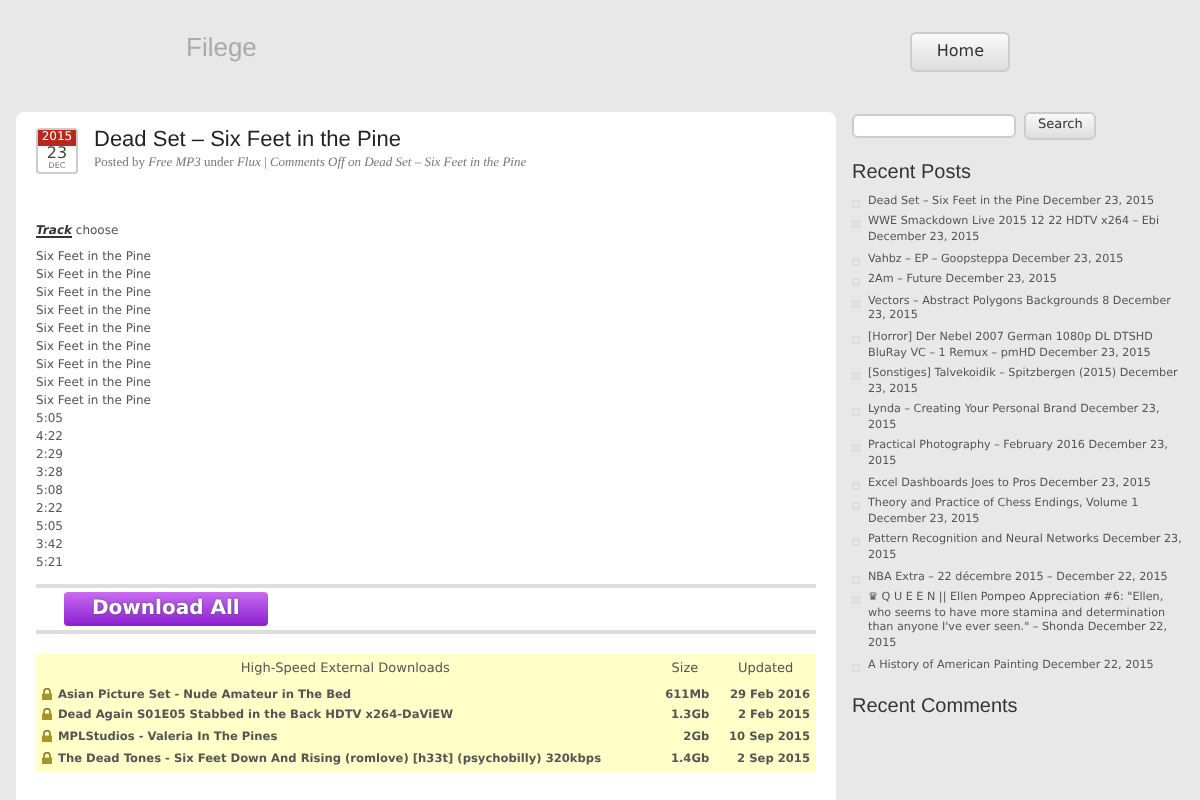  I want to click on nav-button: Home, so click(960, 52).